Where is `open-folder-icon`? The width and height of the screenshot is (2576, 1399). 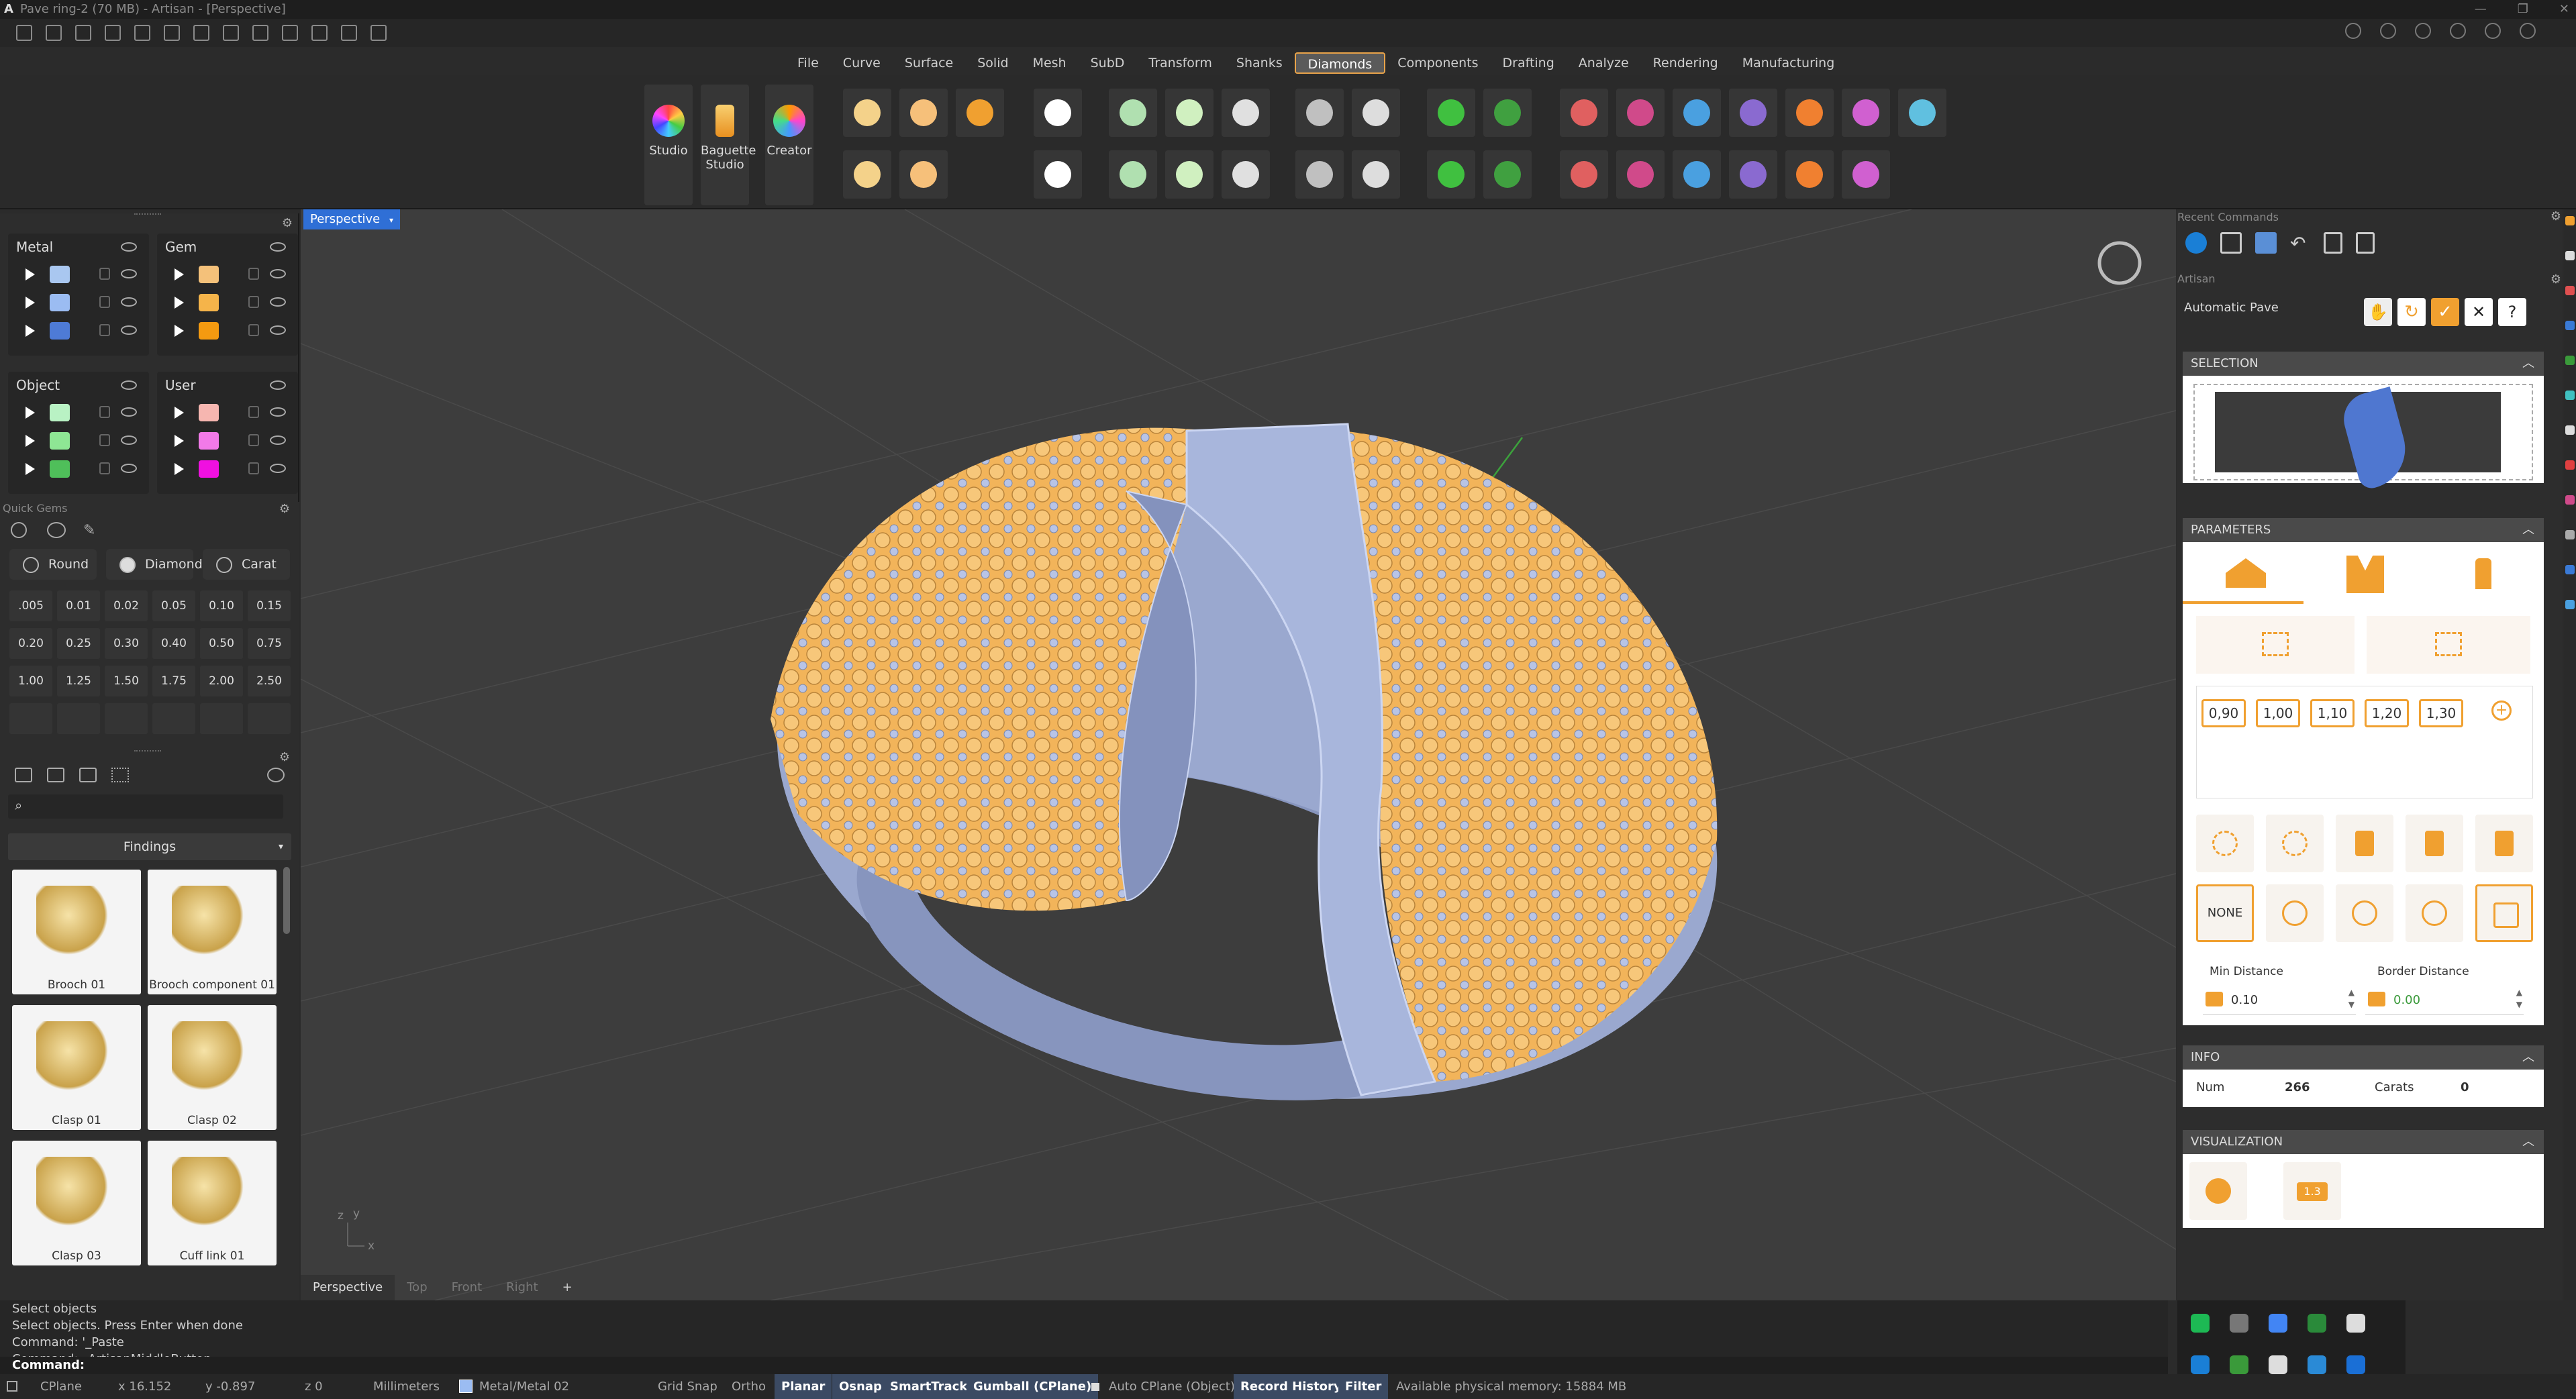 open-folder-icon is located at coordinates (83, 33).